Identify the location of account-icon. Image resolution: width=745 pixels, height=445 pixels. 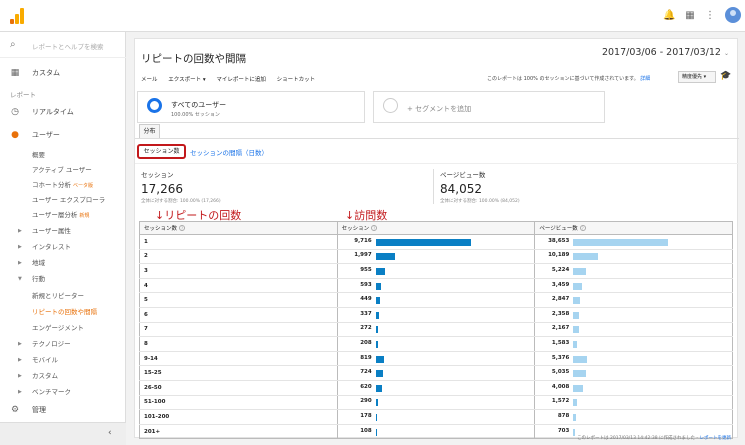
(733, 15).